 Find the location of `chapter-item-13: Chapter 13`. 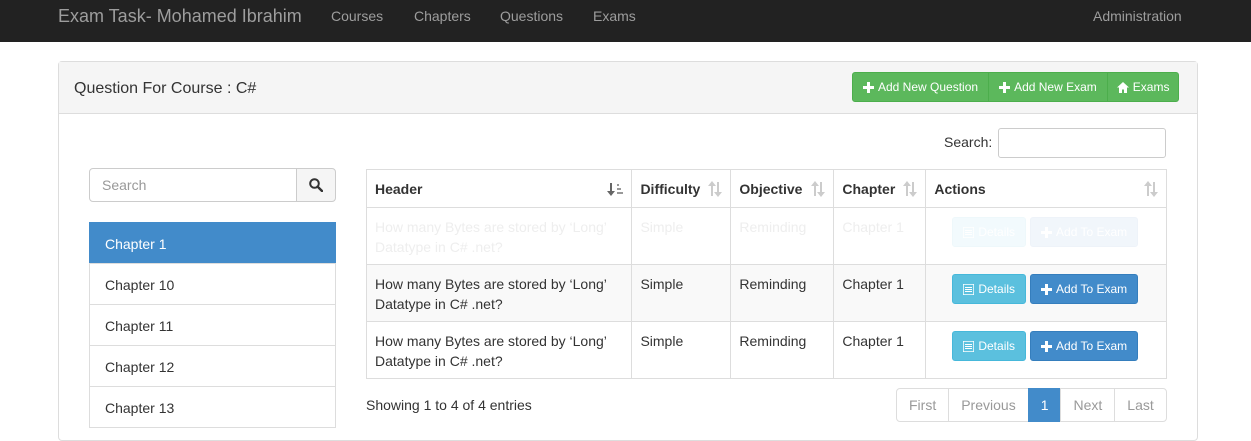

chapter-item-13: Chapter 13 is located at coordinates (212, 407).